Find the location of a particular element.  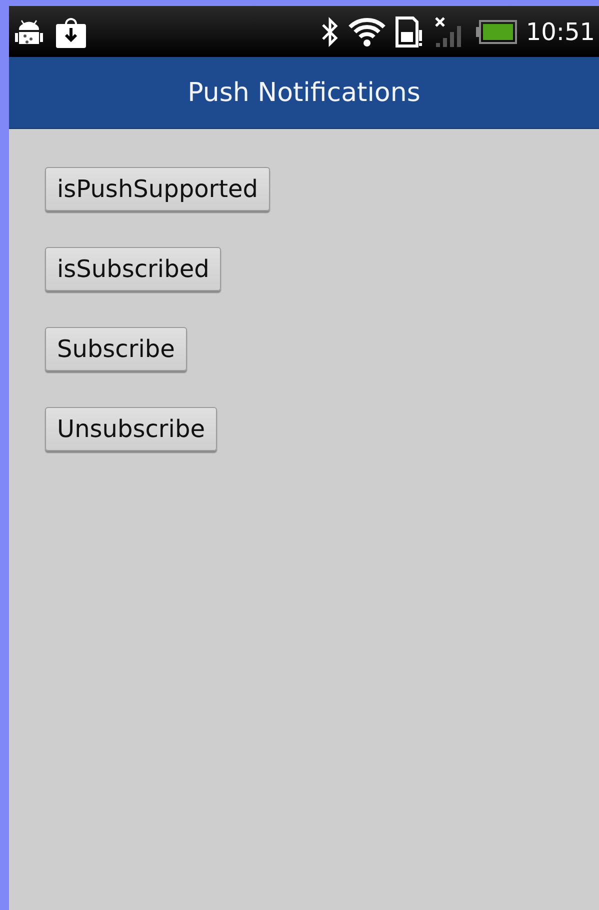

action-button: isSubscribed is located at coordinates (133, 269).